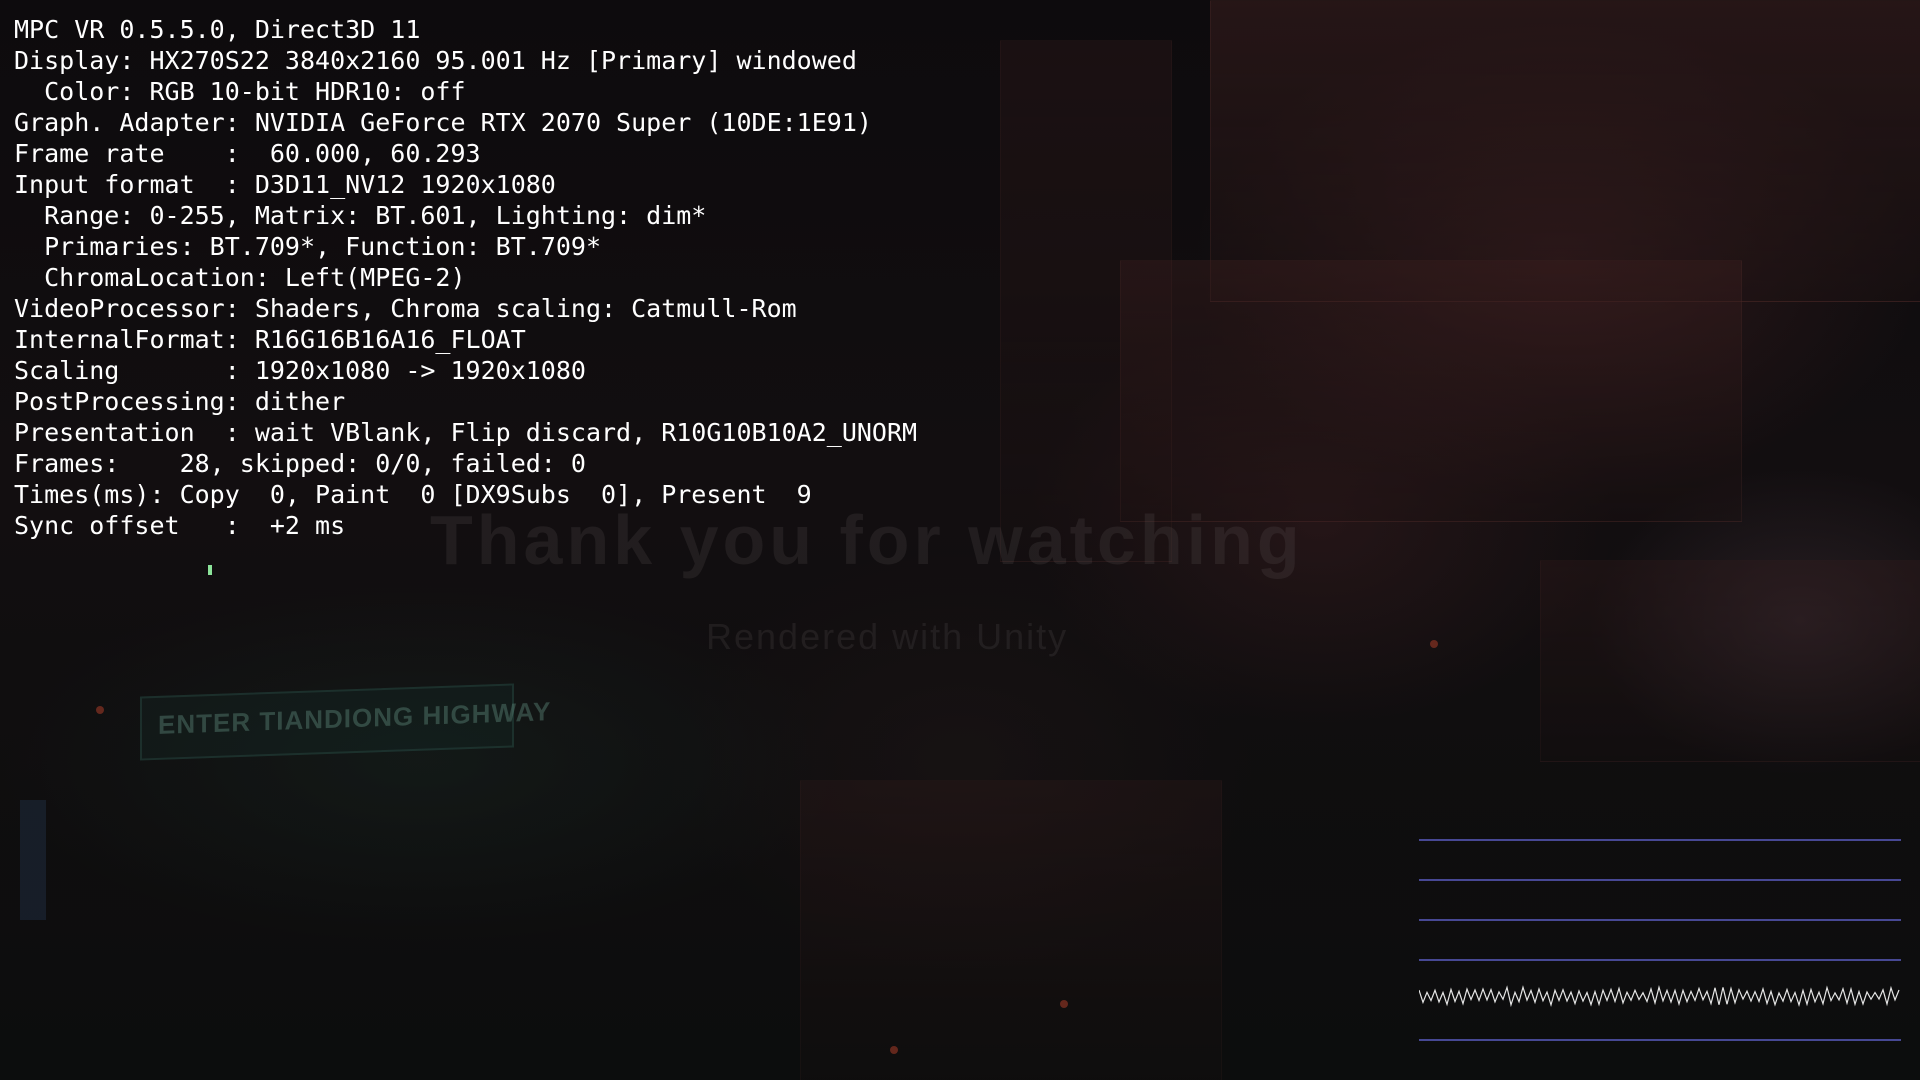 The width and height of the screenshot is (1920, 1080). Describe the element at coordinates (217, 29) in the screenshot. I see `stats-renderer-line: MPC VR 0.5.5.0, Direct3D 11` at that location.